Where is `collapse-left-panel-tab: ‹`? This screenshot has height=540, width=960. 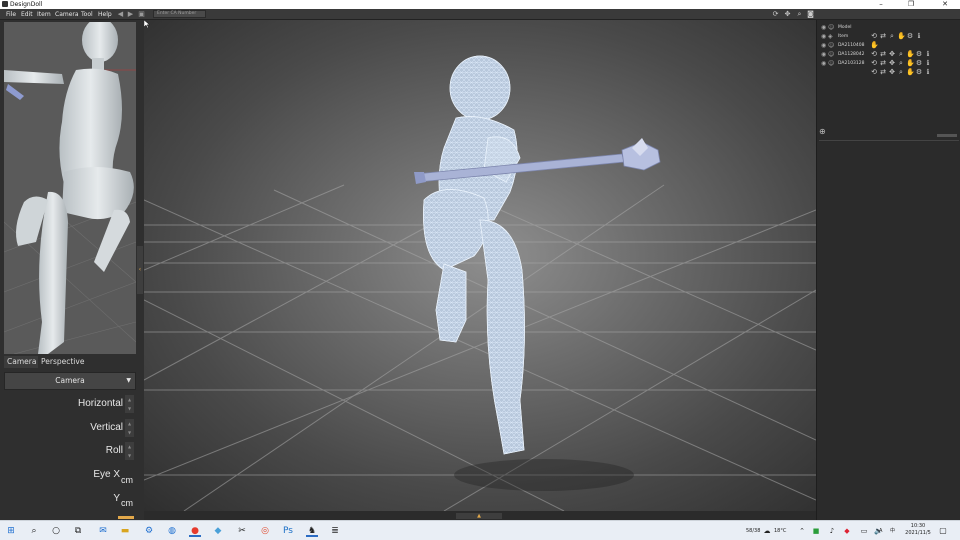 collapse-left-panel-tab: ‹ is located at coordinates (140, 270).